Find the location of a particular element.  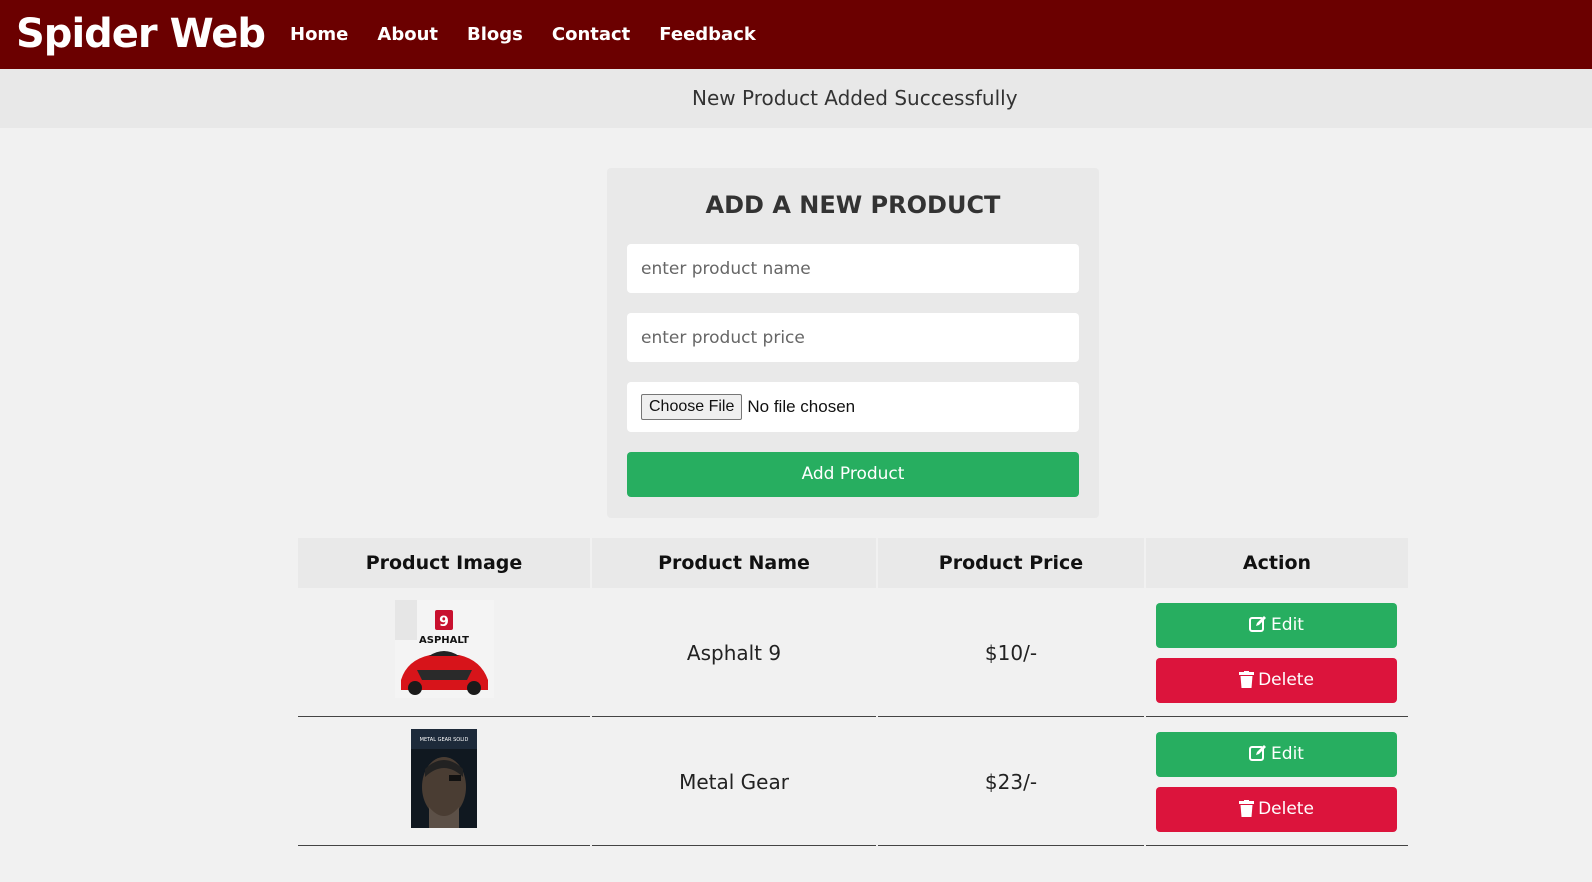

asphalt-9-thumbnail: 9 ASPHALT is located at coordinates (444, 649).